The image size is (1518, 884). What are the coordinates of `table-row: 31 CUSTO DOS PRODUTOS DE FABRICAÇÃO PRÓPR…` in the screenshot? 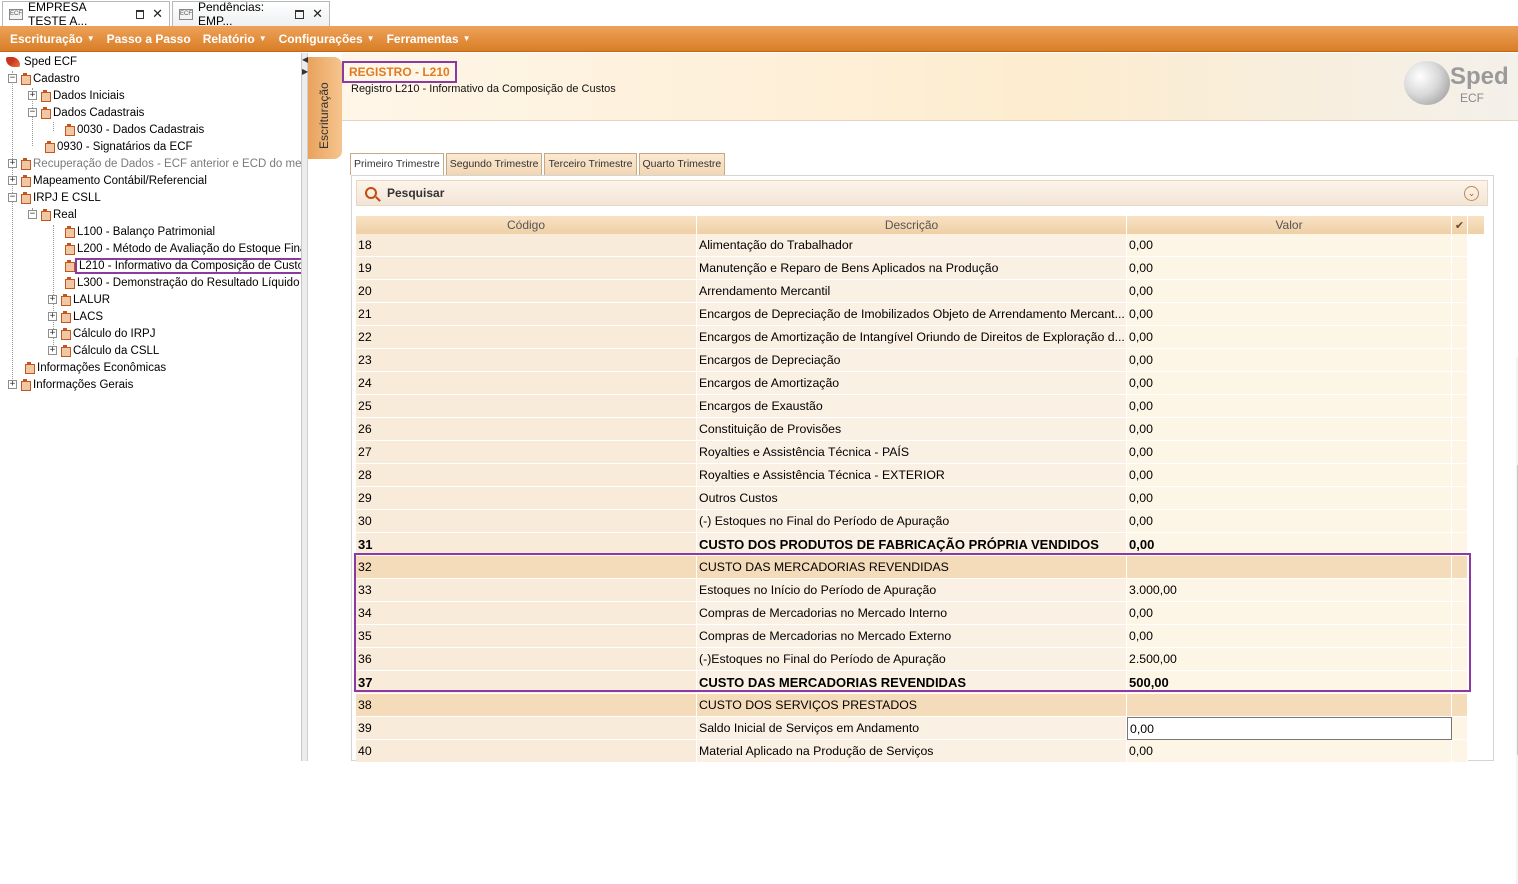 It's located at (920, 544).